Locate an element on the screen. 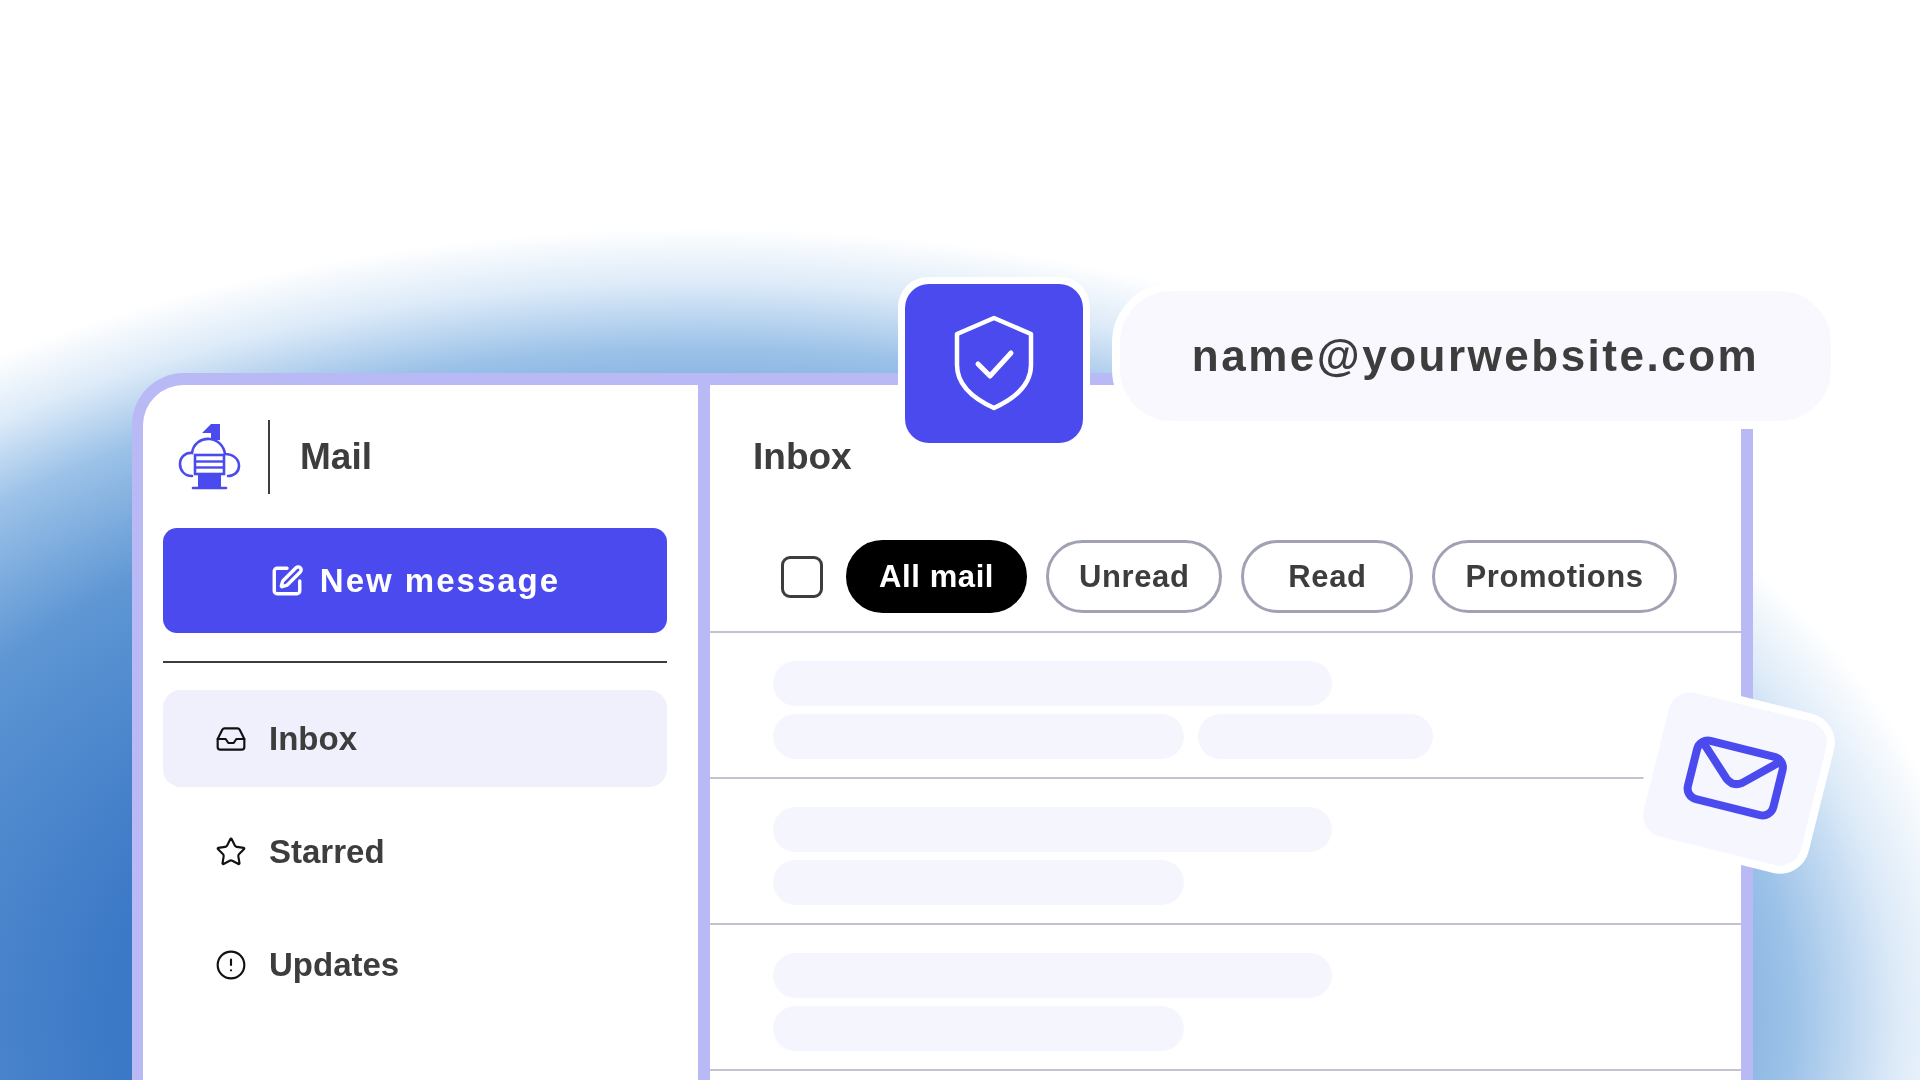 This screenshot has width=1920, height=1080. cloud-logo-icon is located at coordinates (209, 457).